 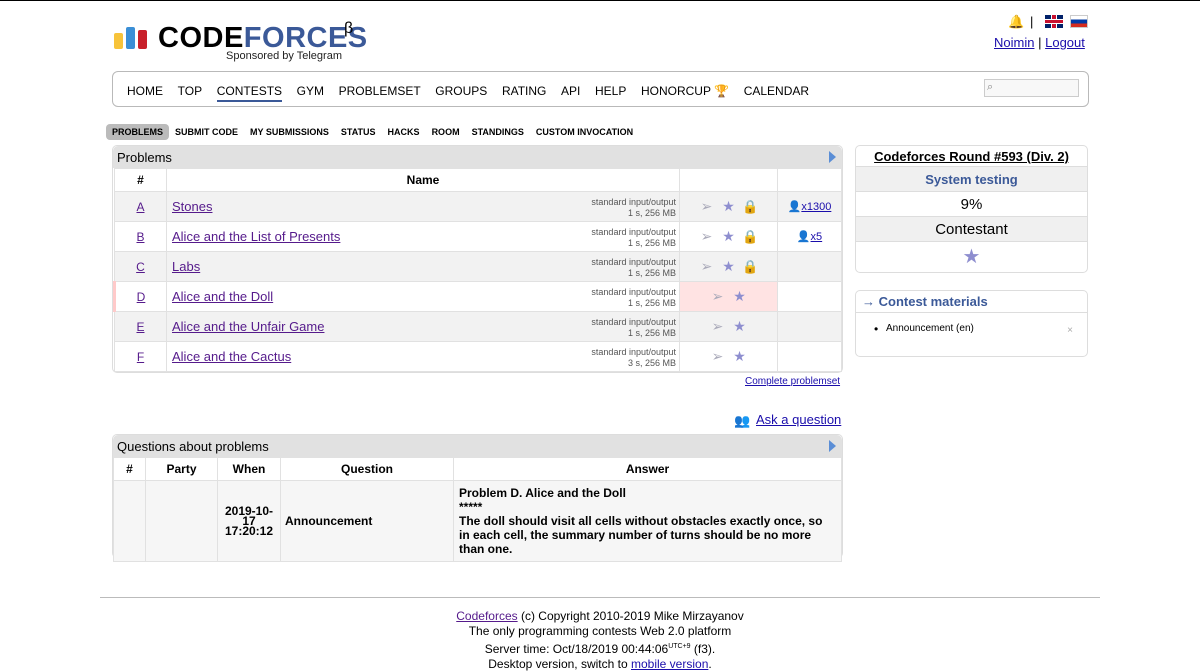 What do you see at coordinates (193, 446) in the screenshot?
I see `questions-title: Questions about problems` at bounding box center [193, 446].